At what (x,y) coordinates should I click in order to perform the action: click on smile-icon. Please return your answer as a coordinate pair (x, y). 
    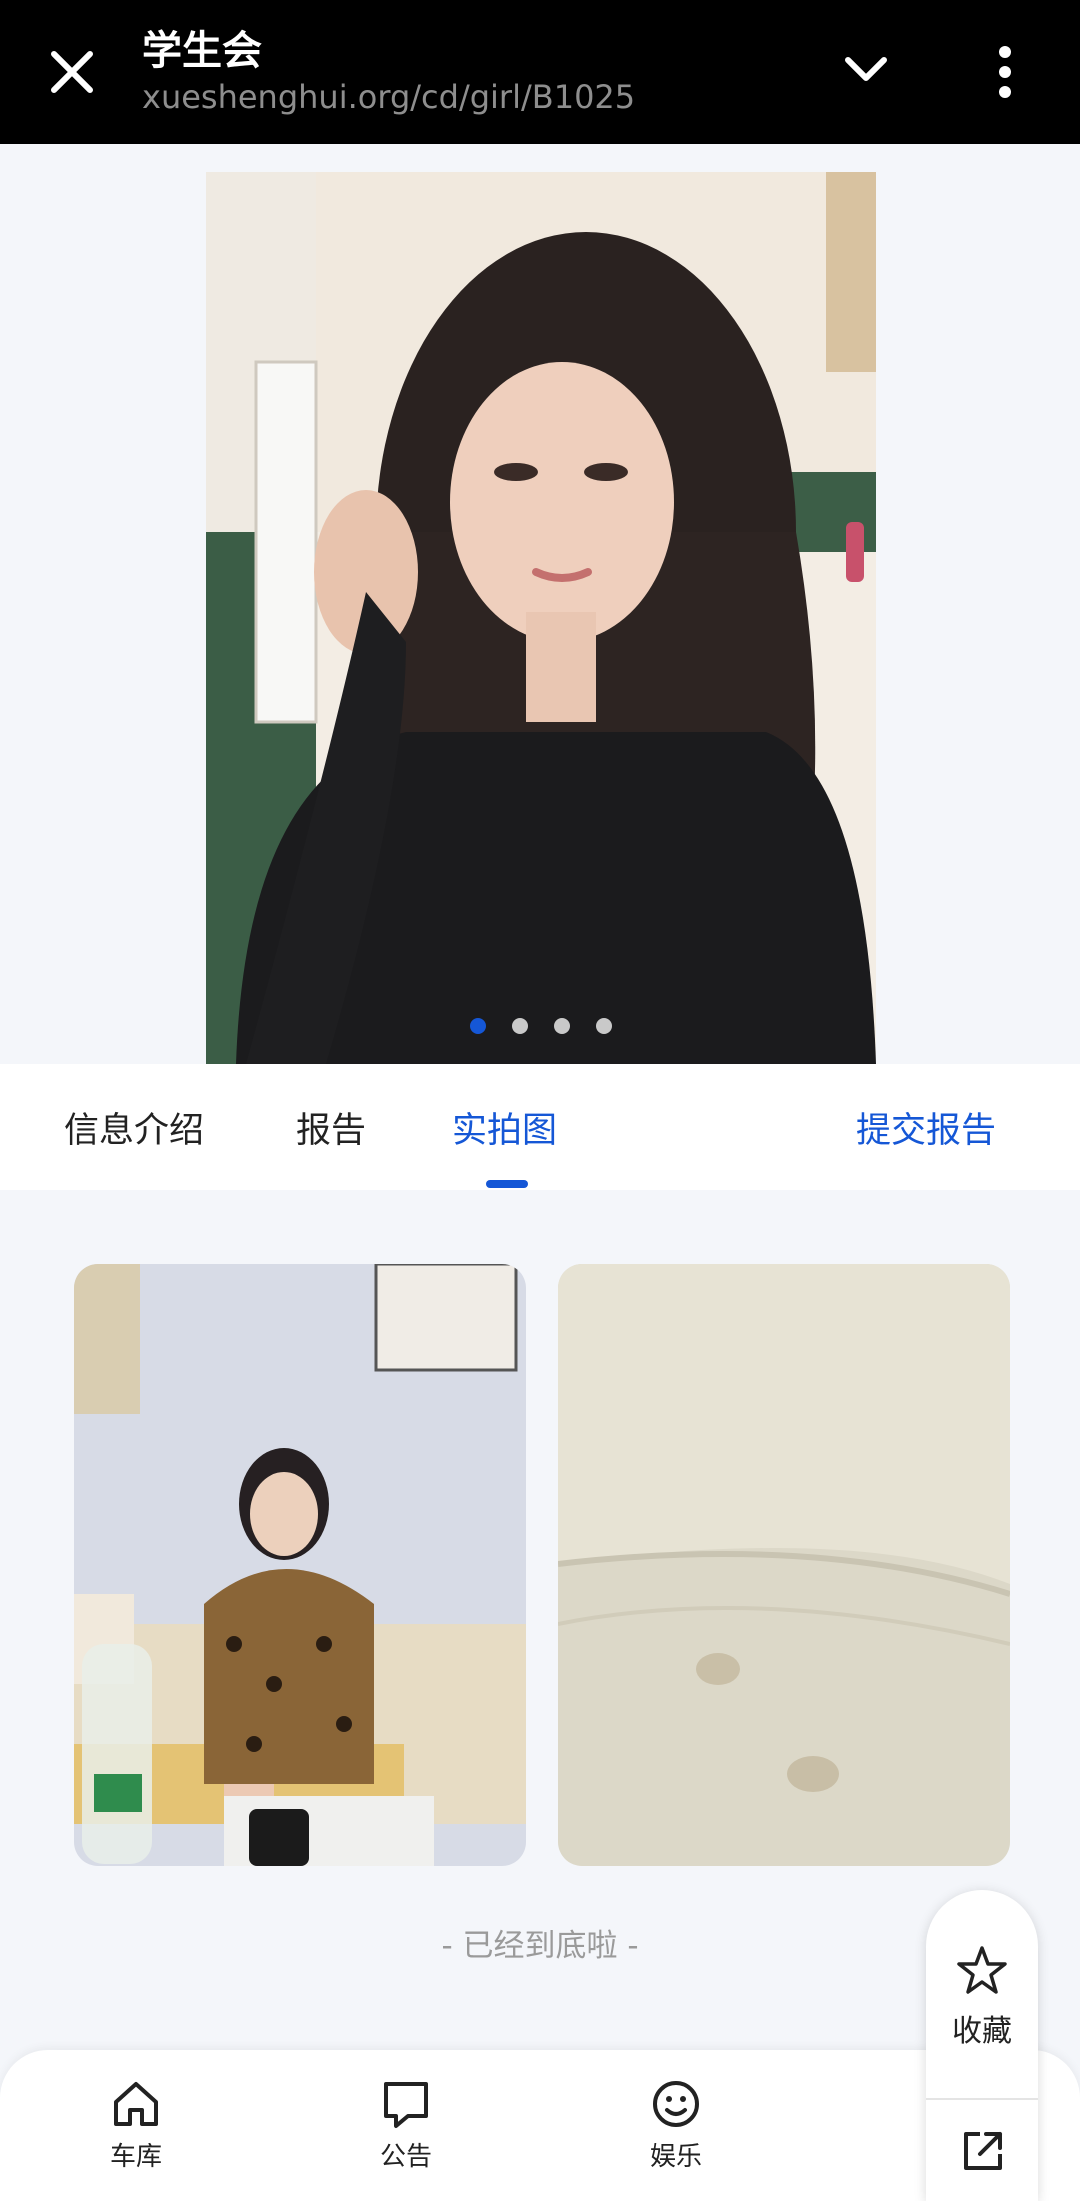
    Looking at the image, I should click on (676, 2104).